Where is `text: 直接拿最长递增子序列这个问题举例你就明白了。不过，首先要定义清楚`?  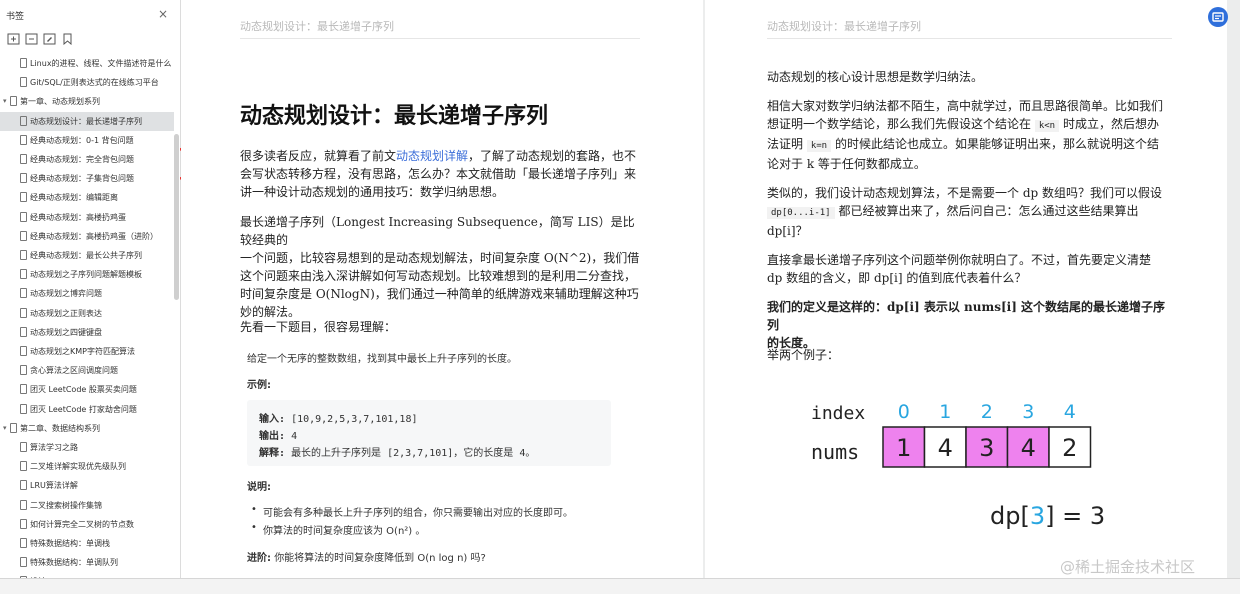 text: 直接拿最长递增子序列这个问题举例你就明白了。不过，首先要定义清楚 is located at coordinates (959, 260).